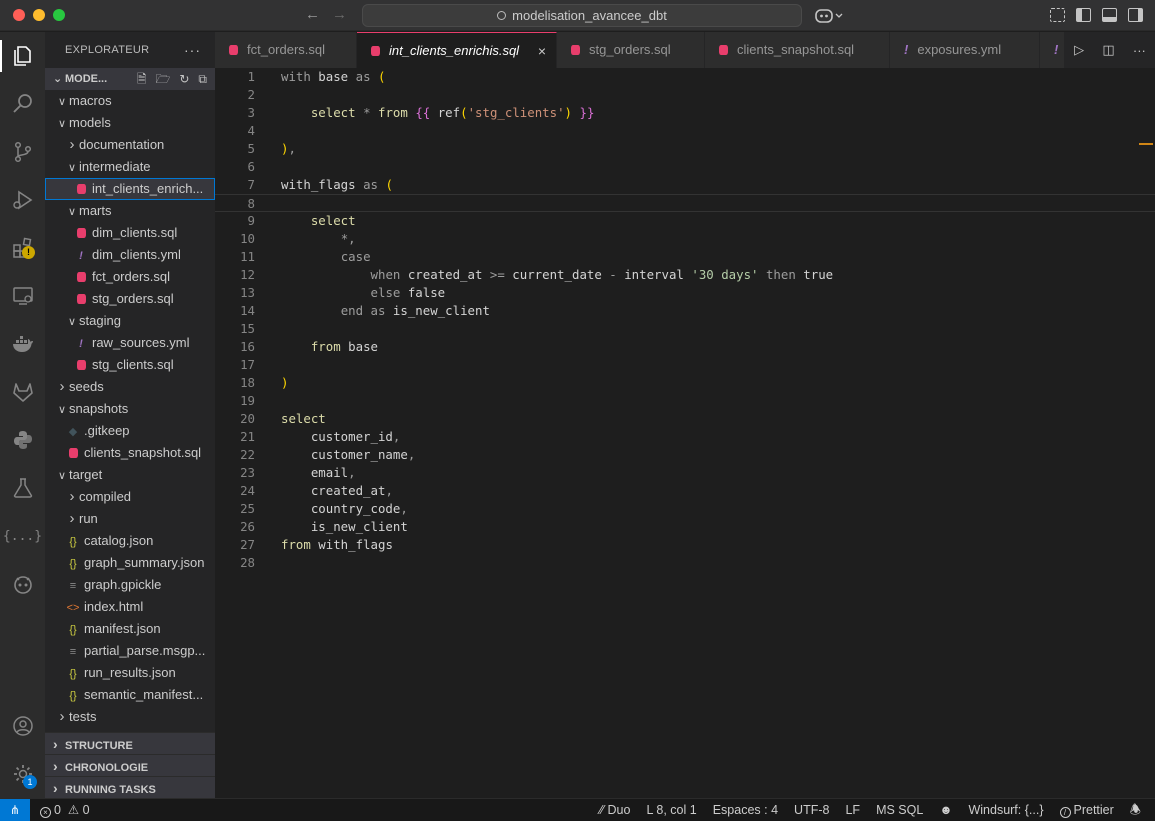 The height and width of the screenshot is (821, 1155). Describe the element at coordinates (1108, 50) in the screenshot. I see `split-editor-icon: ◫` at that location.